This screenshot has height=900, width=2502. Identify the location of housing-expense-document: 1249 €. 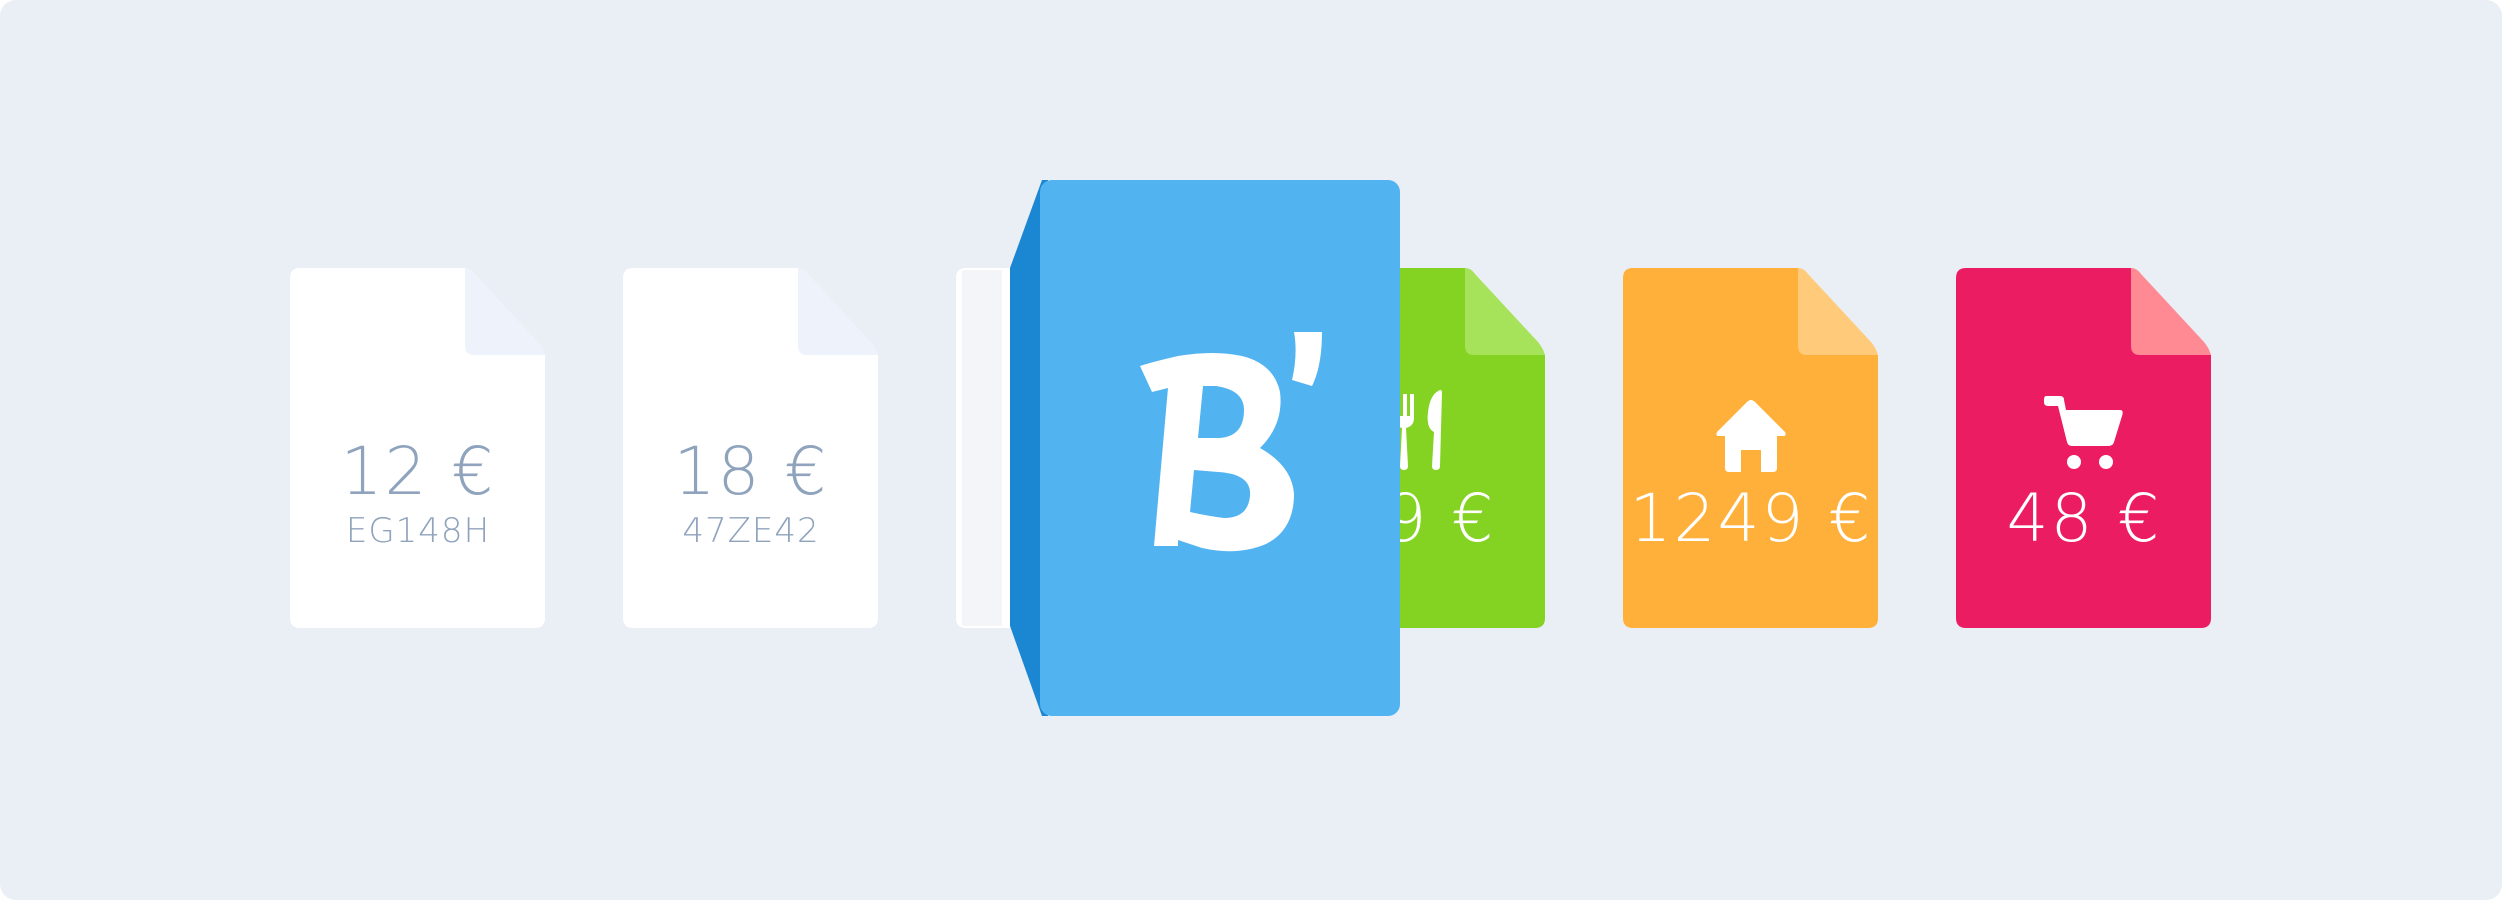
(1751, 448).